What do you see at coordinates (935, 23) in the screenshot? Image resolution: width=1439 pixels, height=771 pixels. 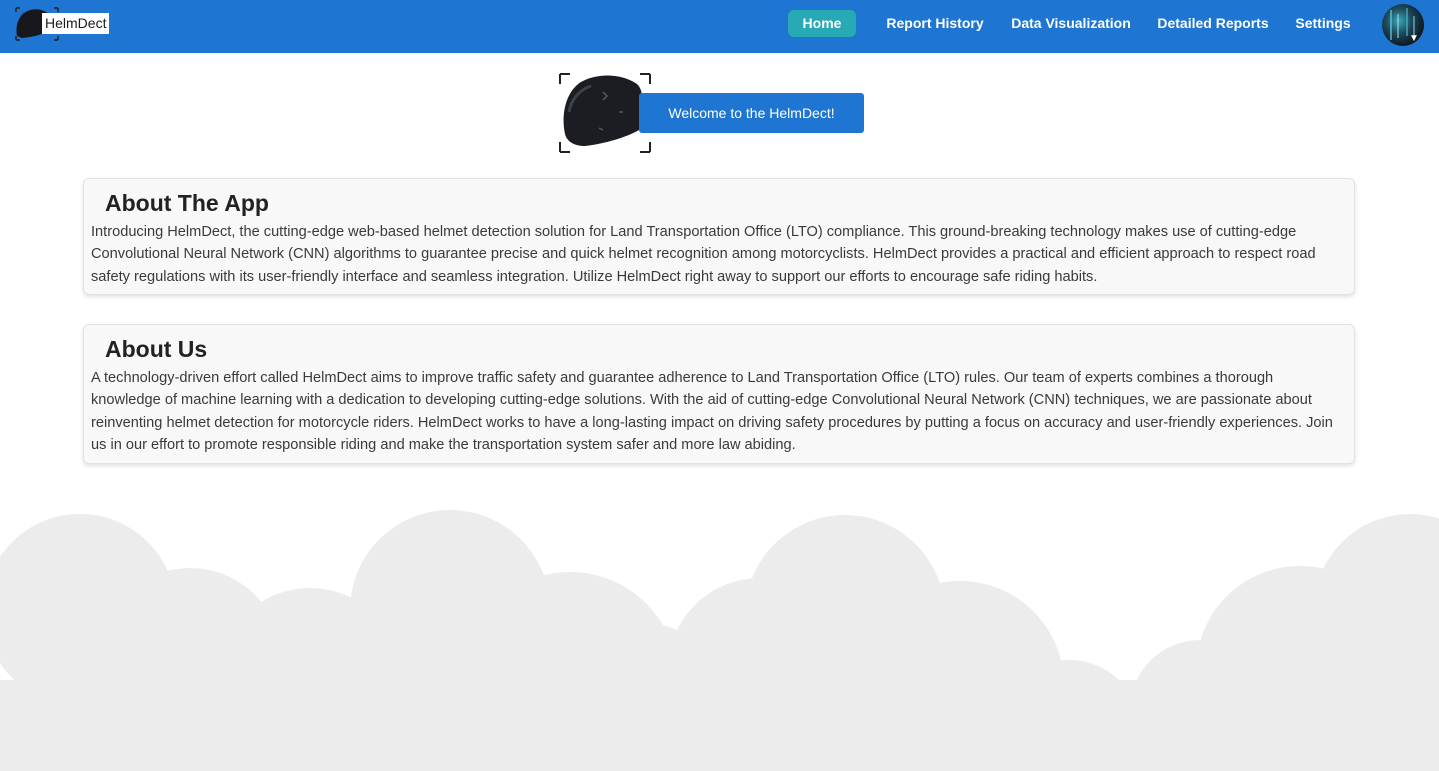 I see `nav-report-history: Report History` at bounding box center [935, 23].